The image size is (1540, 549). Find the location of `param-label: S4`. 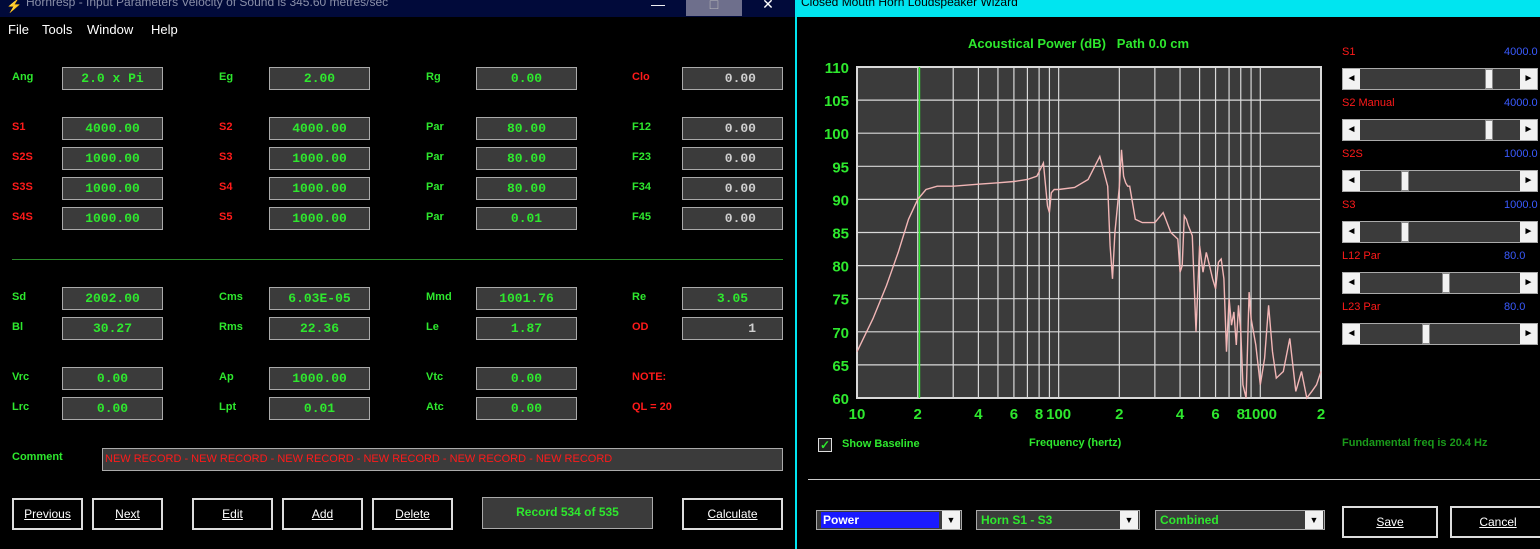

param-label: S4 is located at coordinates (226, 187).